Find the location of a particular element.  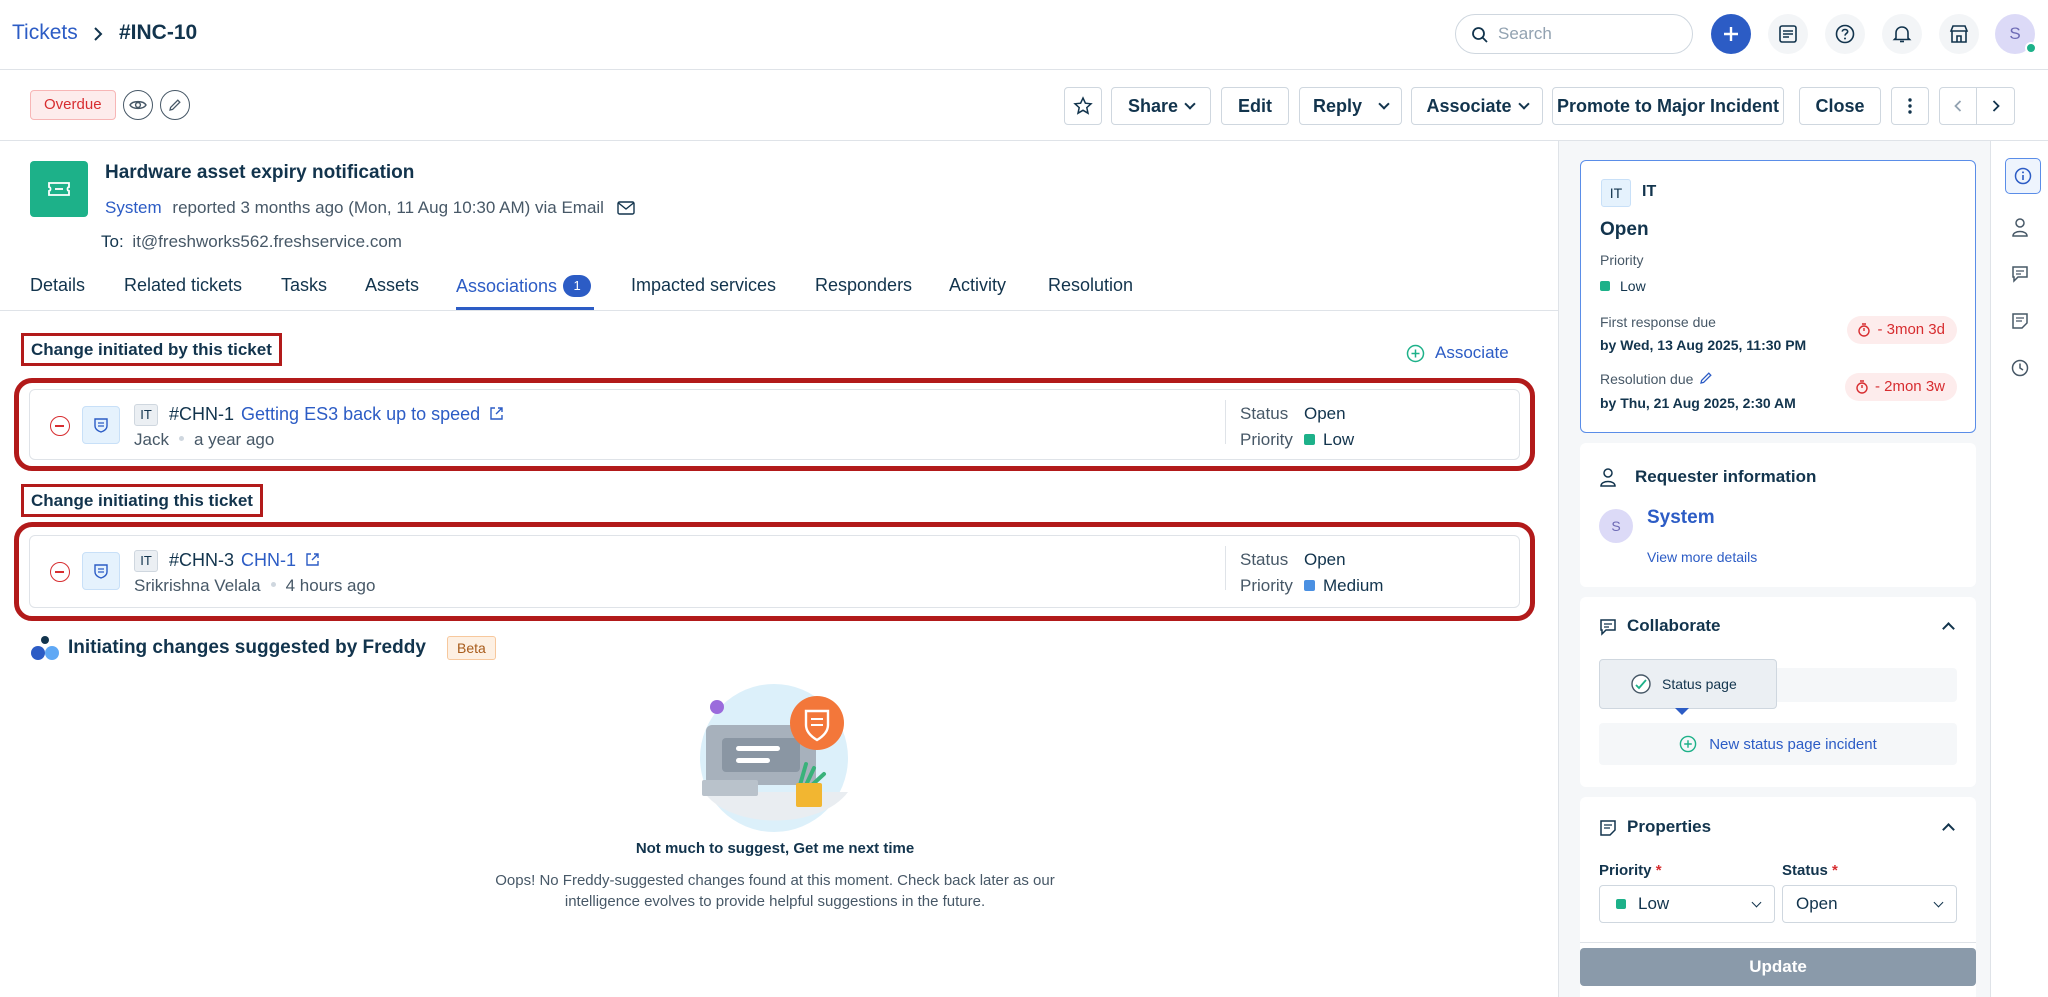

favorite-button is located at coordinates (1083, 106).